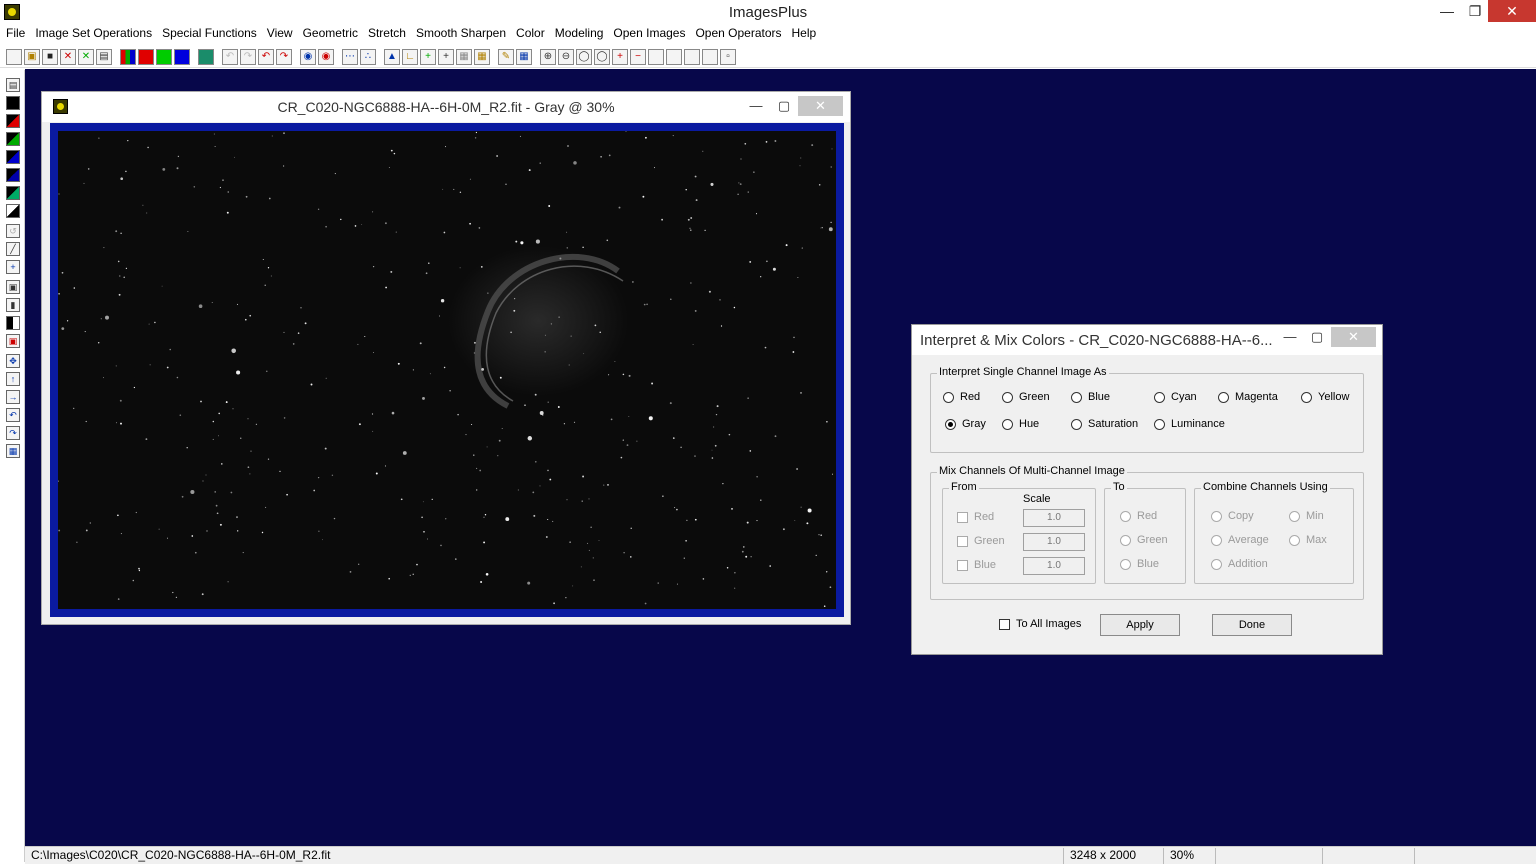 Image resolution: width=1536 pixels, height=864 pixels. What do you see at coordinates (656, 56) in the screenshot?
I see `frame-1-icon` at bounding box center [656, 56].